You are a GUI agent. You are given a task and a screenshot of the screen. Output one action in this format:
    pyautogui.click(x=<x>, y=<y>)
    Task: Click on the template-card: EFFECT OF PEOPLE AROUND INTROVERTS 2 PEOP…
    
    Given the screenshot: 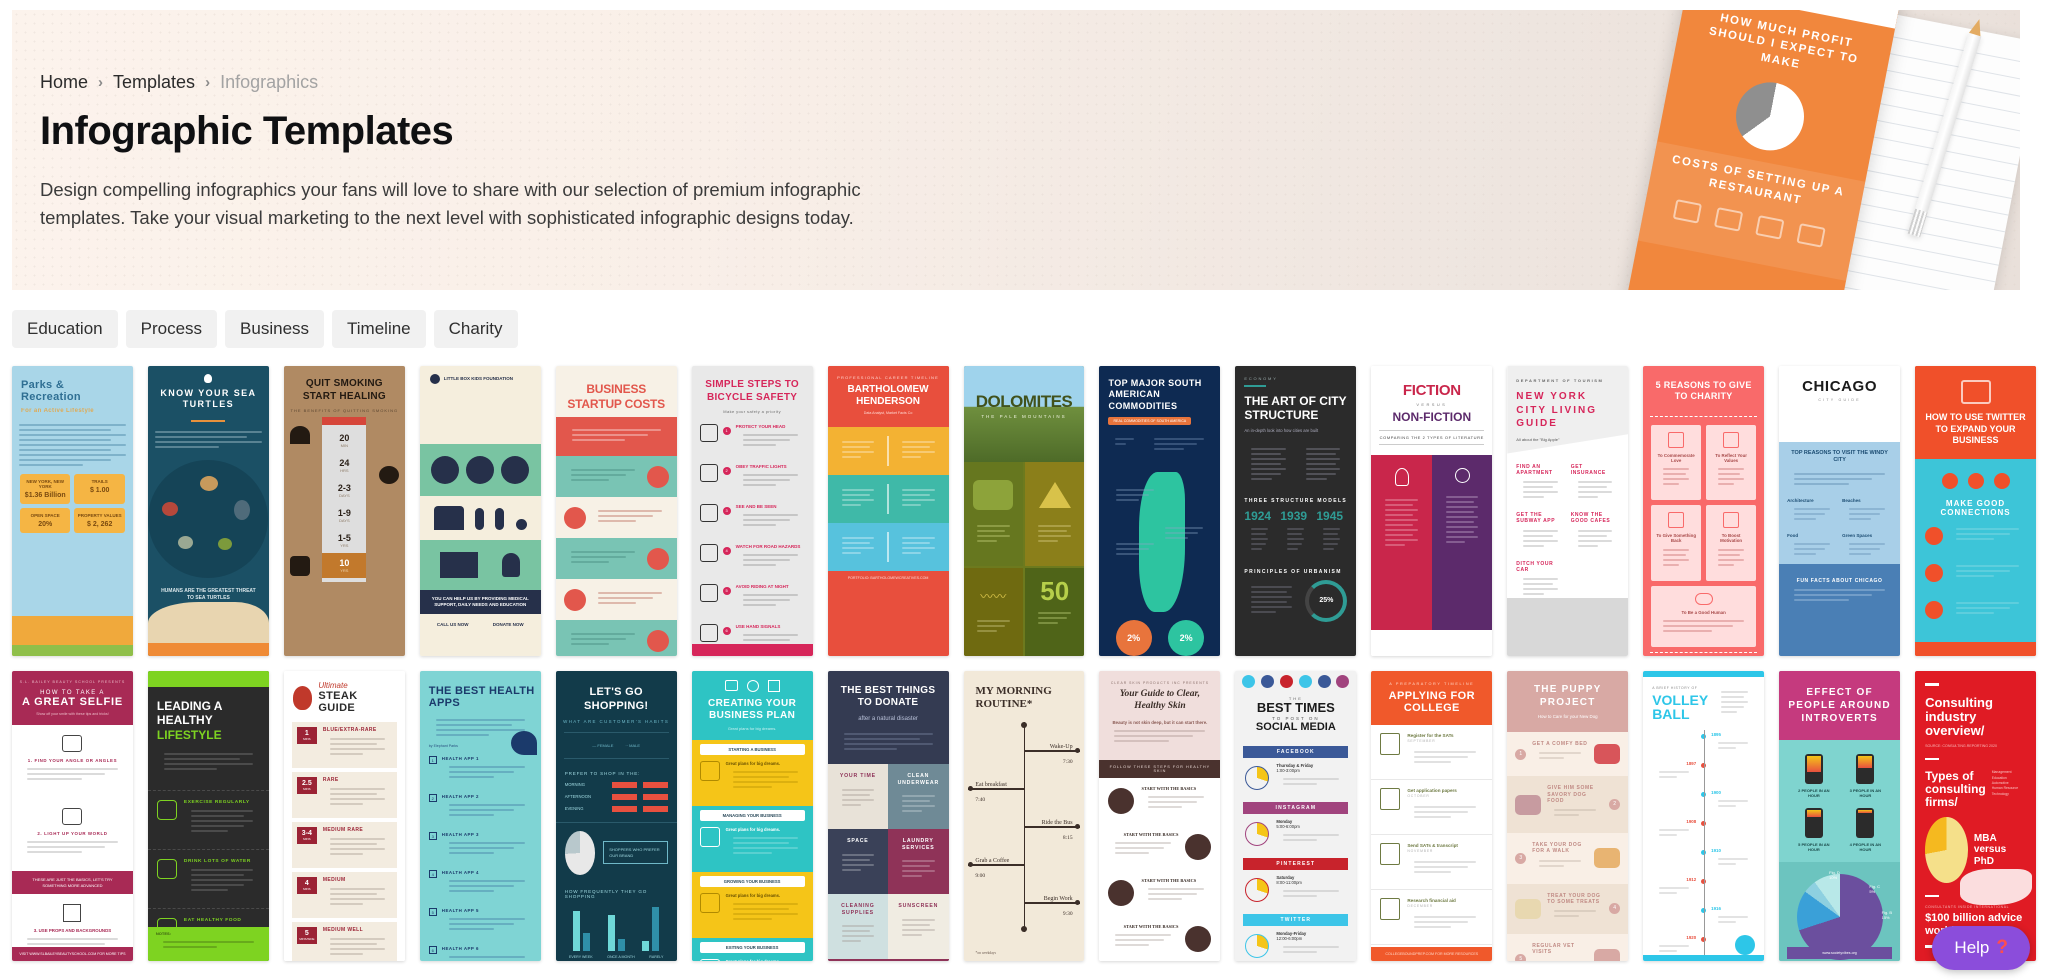 What is the action you would take?
    pyautogui.click(x=1840, y=816)
    